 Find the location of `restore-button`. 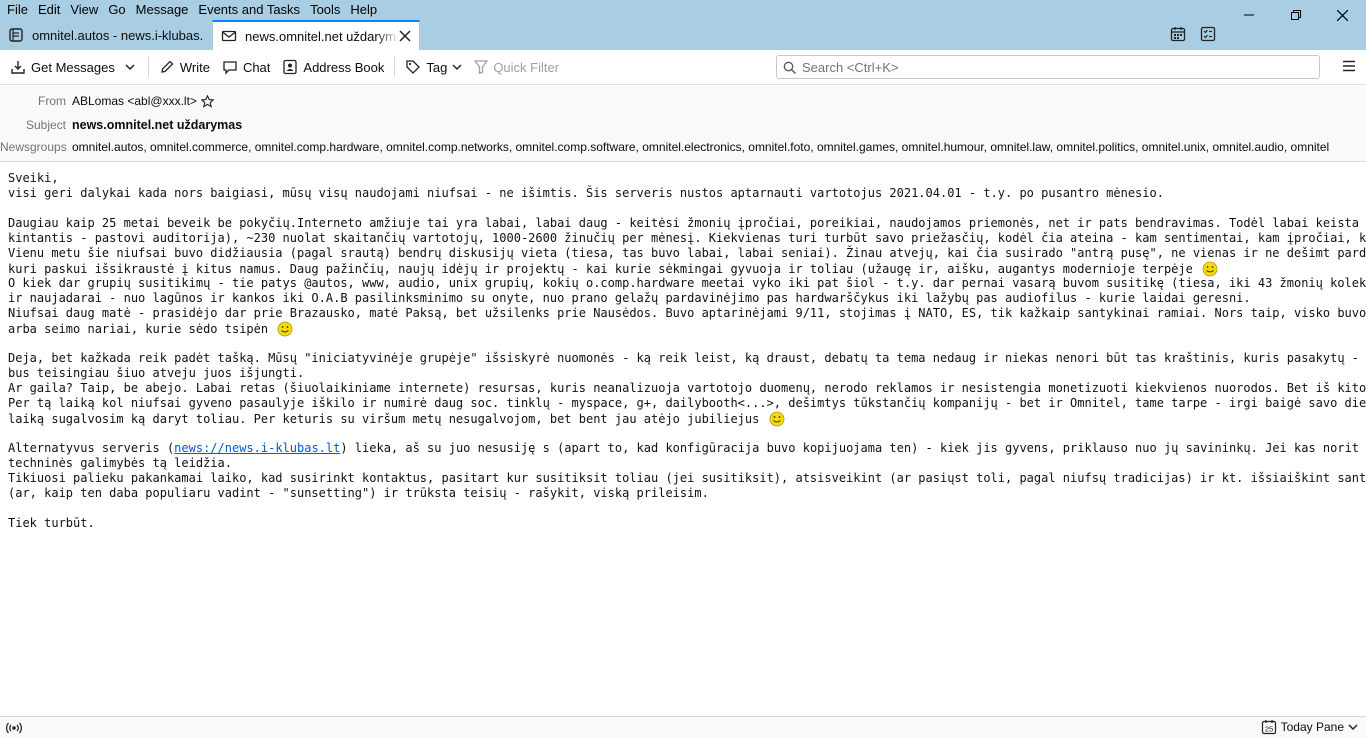

restore-button is located at coordinates (1295, 15).